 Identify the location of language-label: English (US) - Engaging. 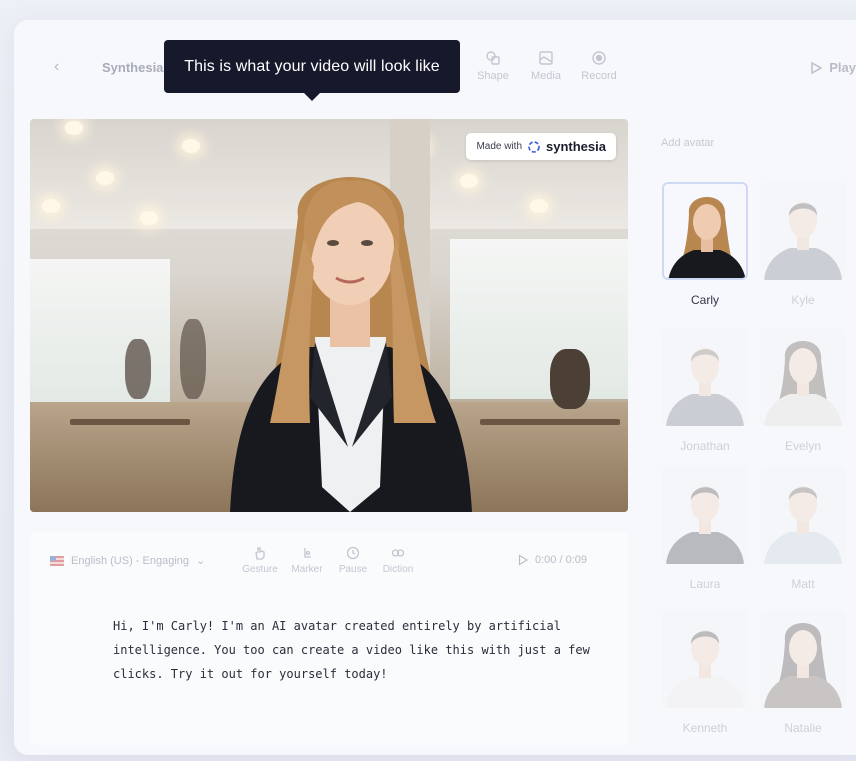
(130, 560).